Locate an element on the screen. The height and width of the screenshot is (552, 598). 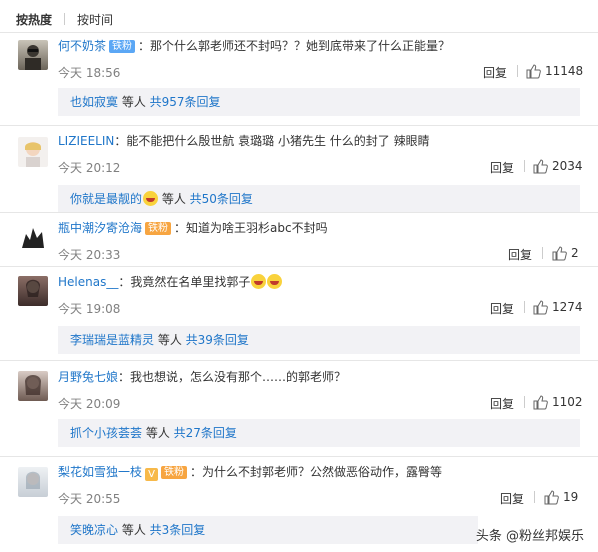
comment-time: 今天 19:08 is located at coordinates (89, 309).